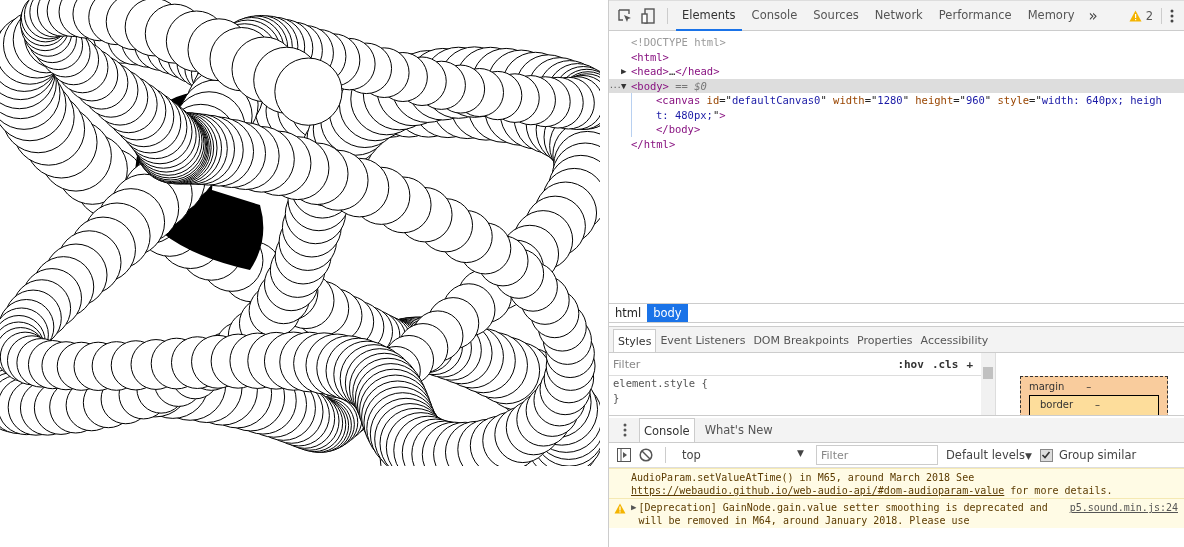 The image size is (1184, 547). I want to click on console-filter-field: Filter, so click(877, 455).